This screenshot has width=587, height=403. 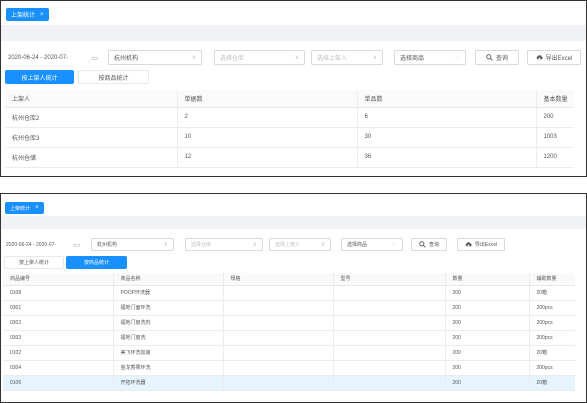 What do you see at coordinates (552, 323) in the screenshot?
I see `table-cell: 200pcs` at bounding box center [552, 323].